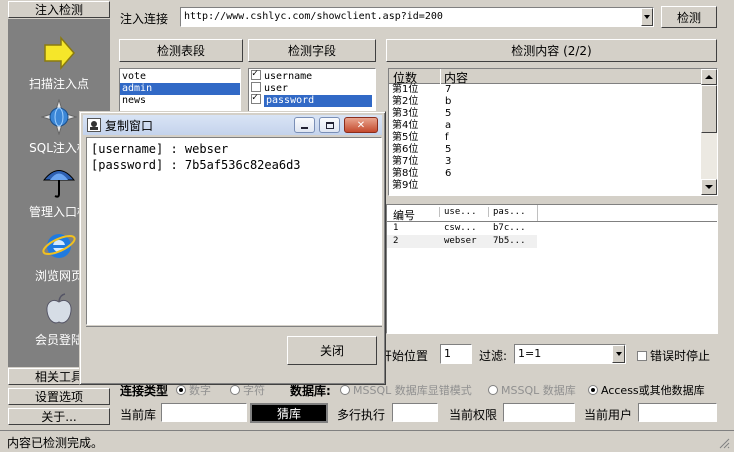 The width and height of the screenshot is (734, 452). I want to click on current-db-label: 当前库, so click(138, 415).